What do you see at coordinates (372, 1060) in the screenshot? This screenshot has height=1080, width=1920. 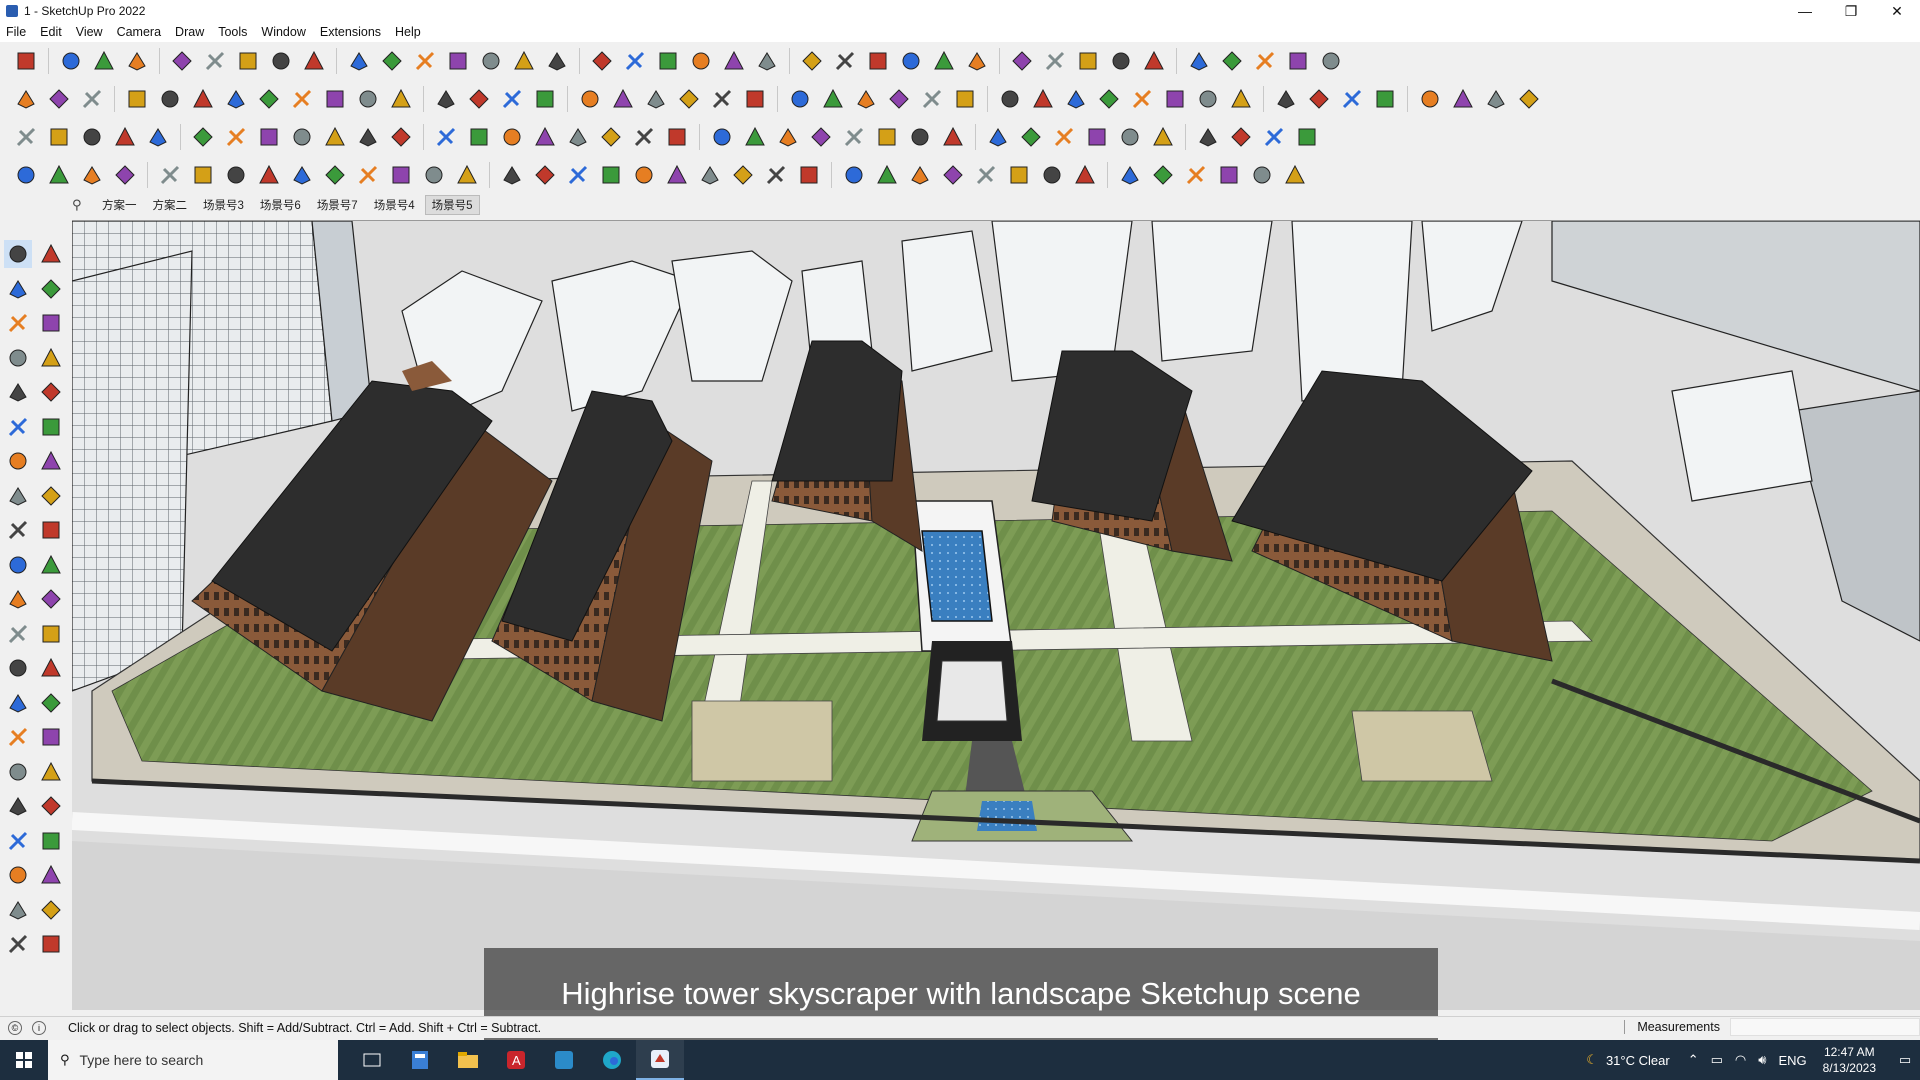 I see `task-view-icon` at bounding box center [372, 1060].